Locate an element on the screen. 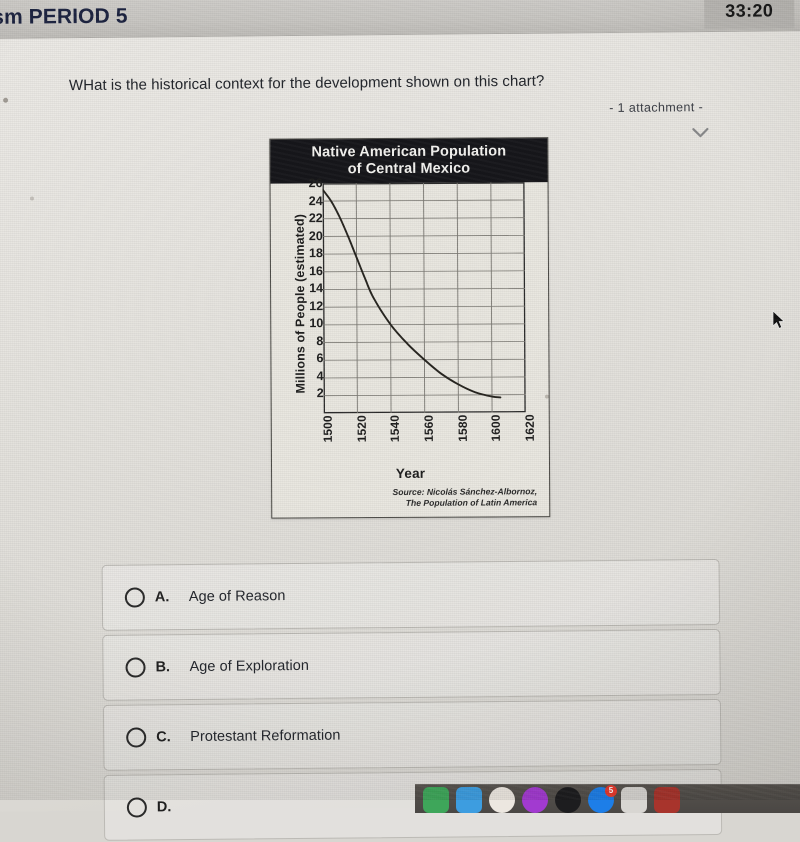 The height and width of the screenshot is (842, 800). option-text-c: Protestant Reformation is located at coordinates (265, 736).